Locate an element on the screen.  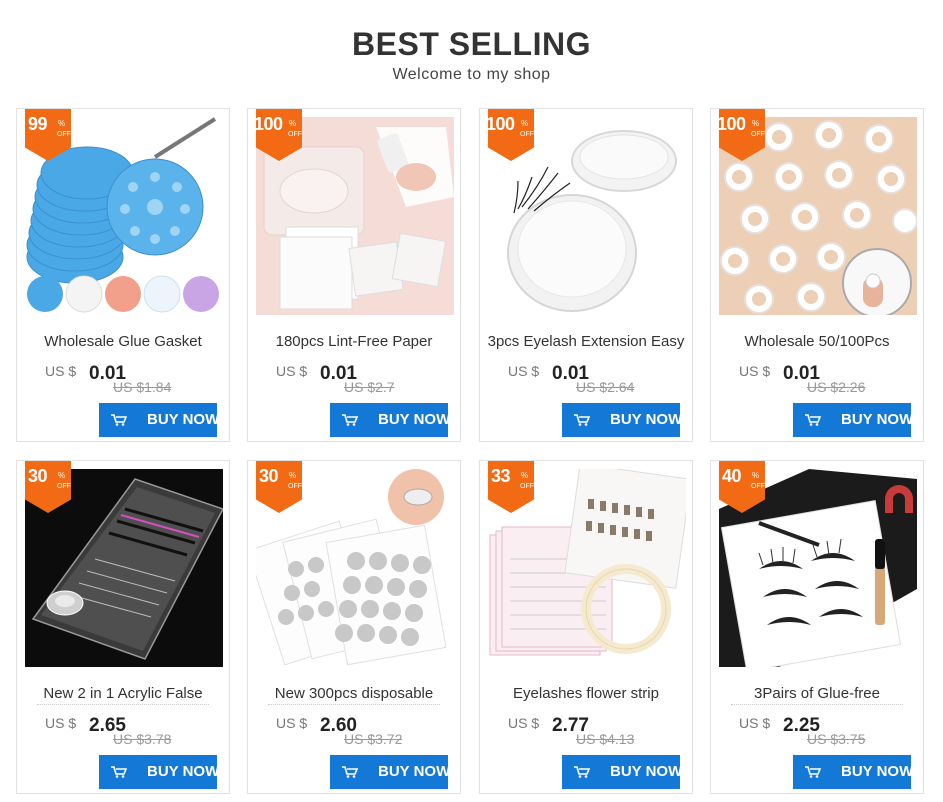
original-price: US $4.13 is located at coordinates (605, 739).